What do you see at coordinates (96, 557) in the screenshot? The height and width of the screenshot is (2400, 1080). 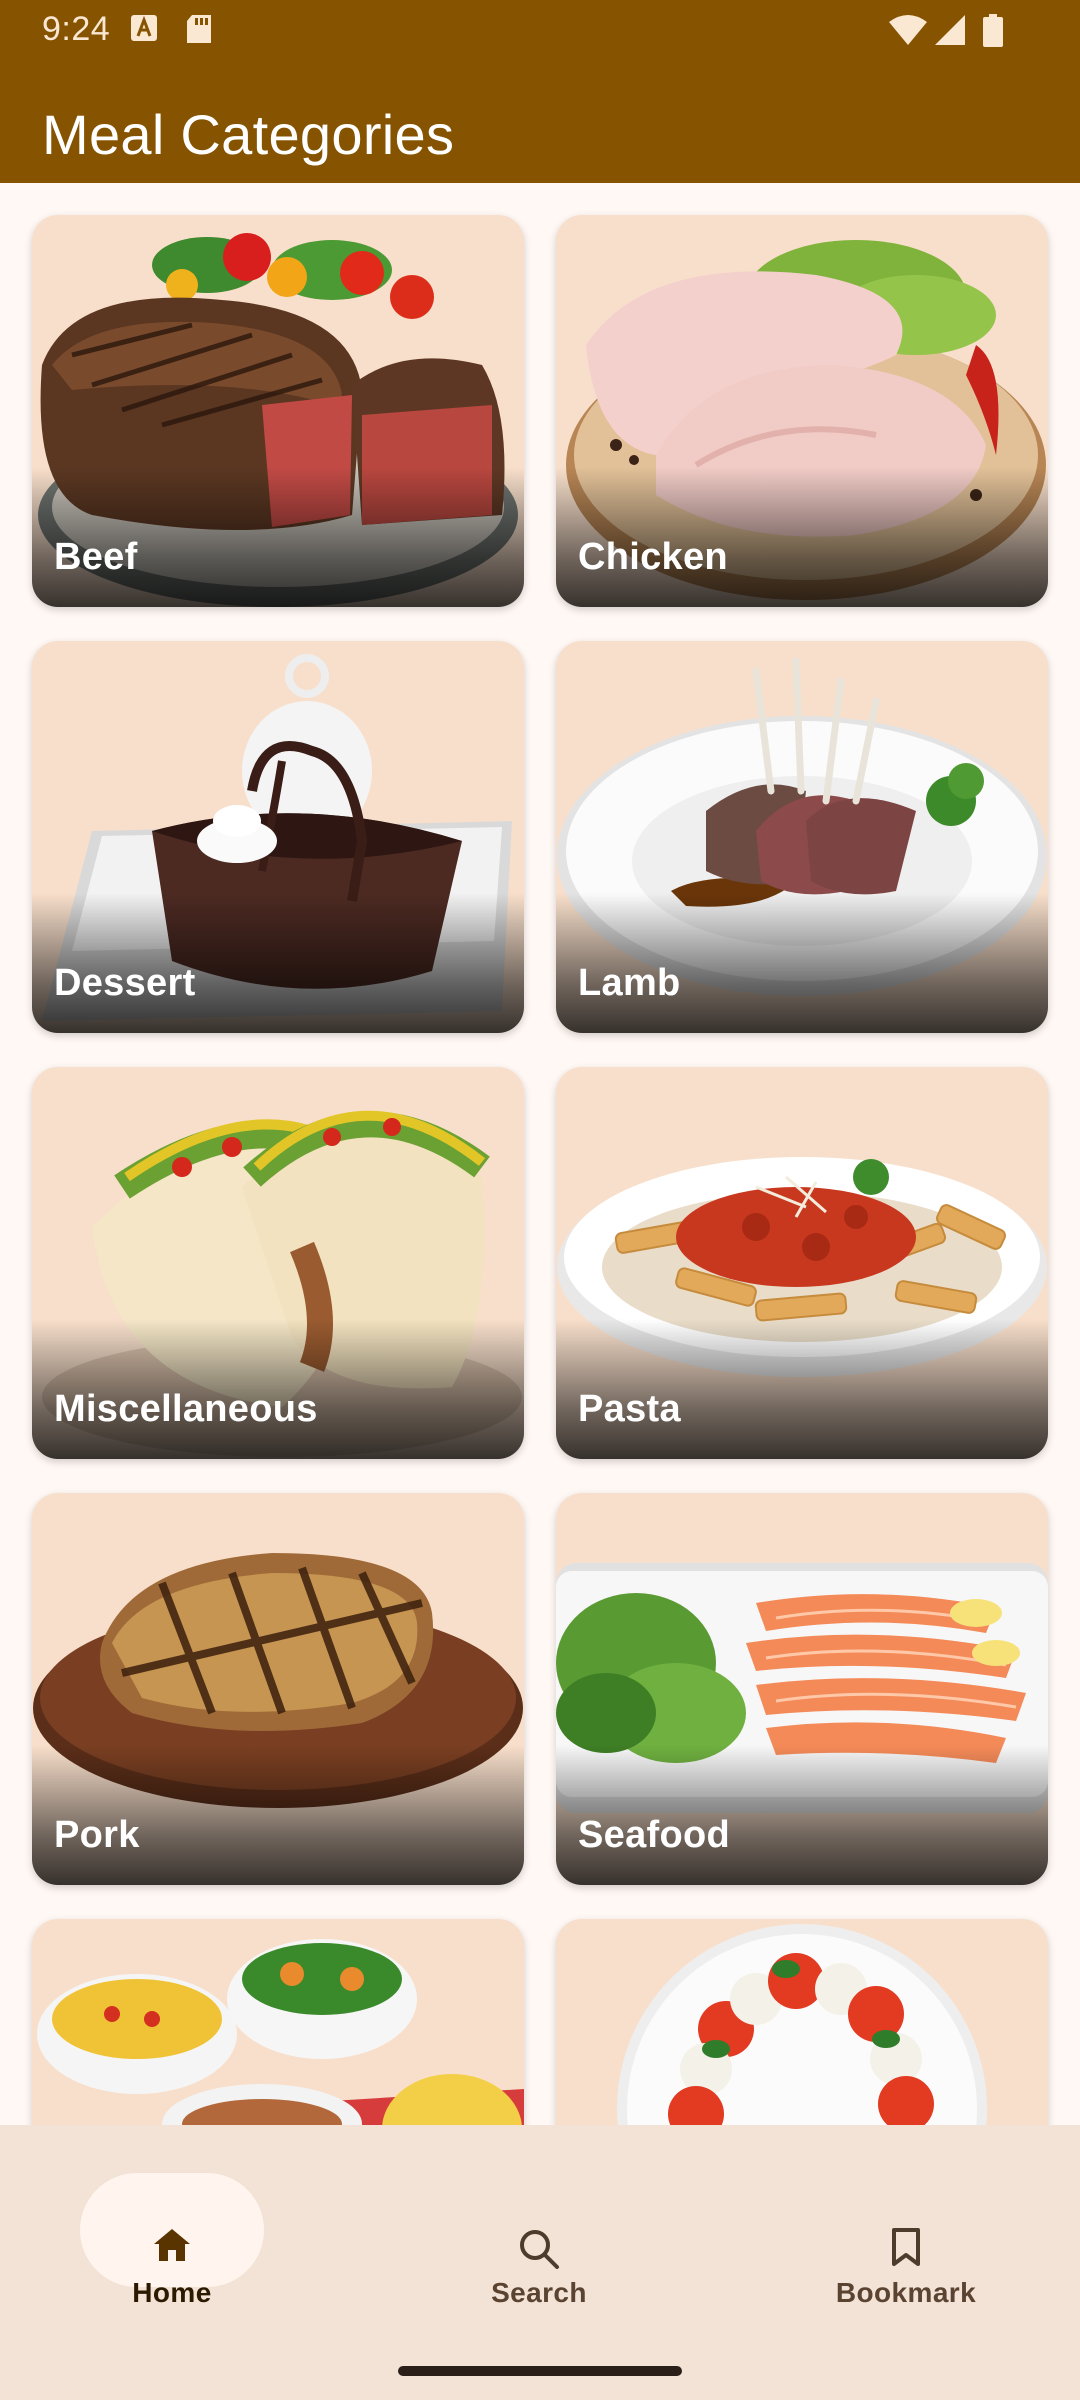 I see `category-label: Beef` at bounding box center [96, 557].